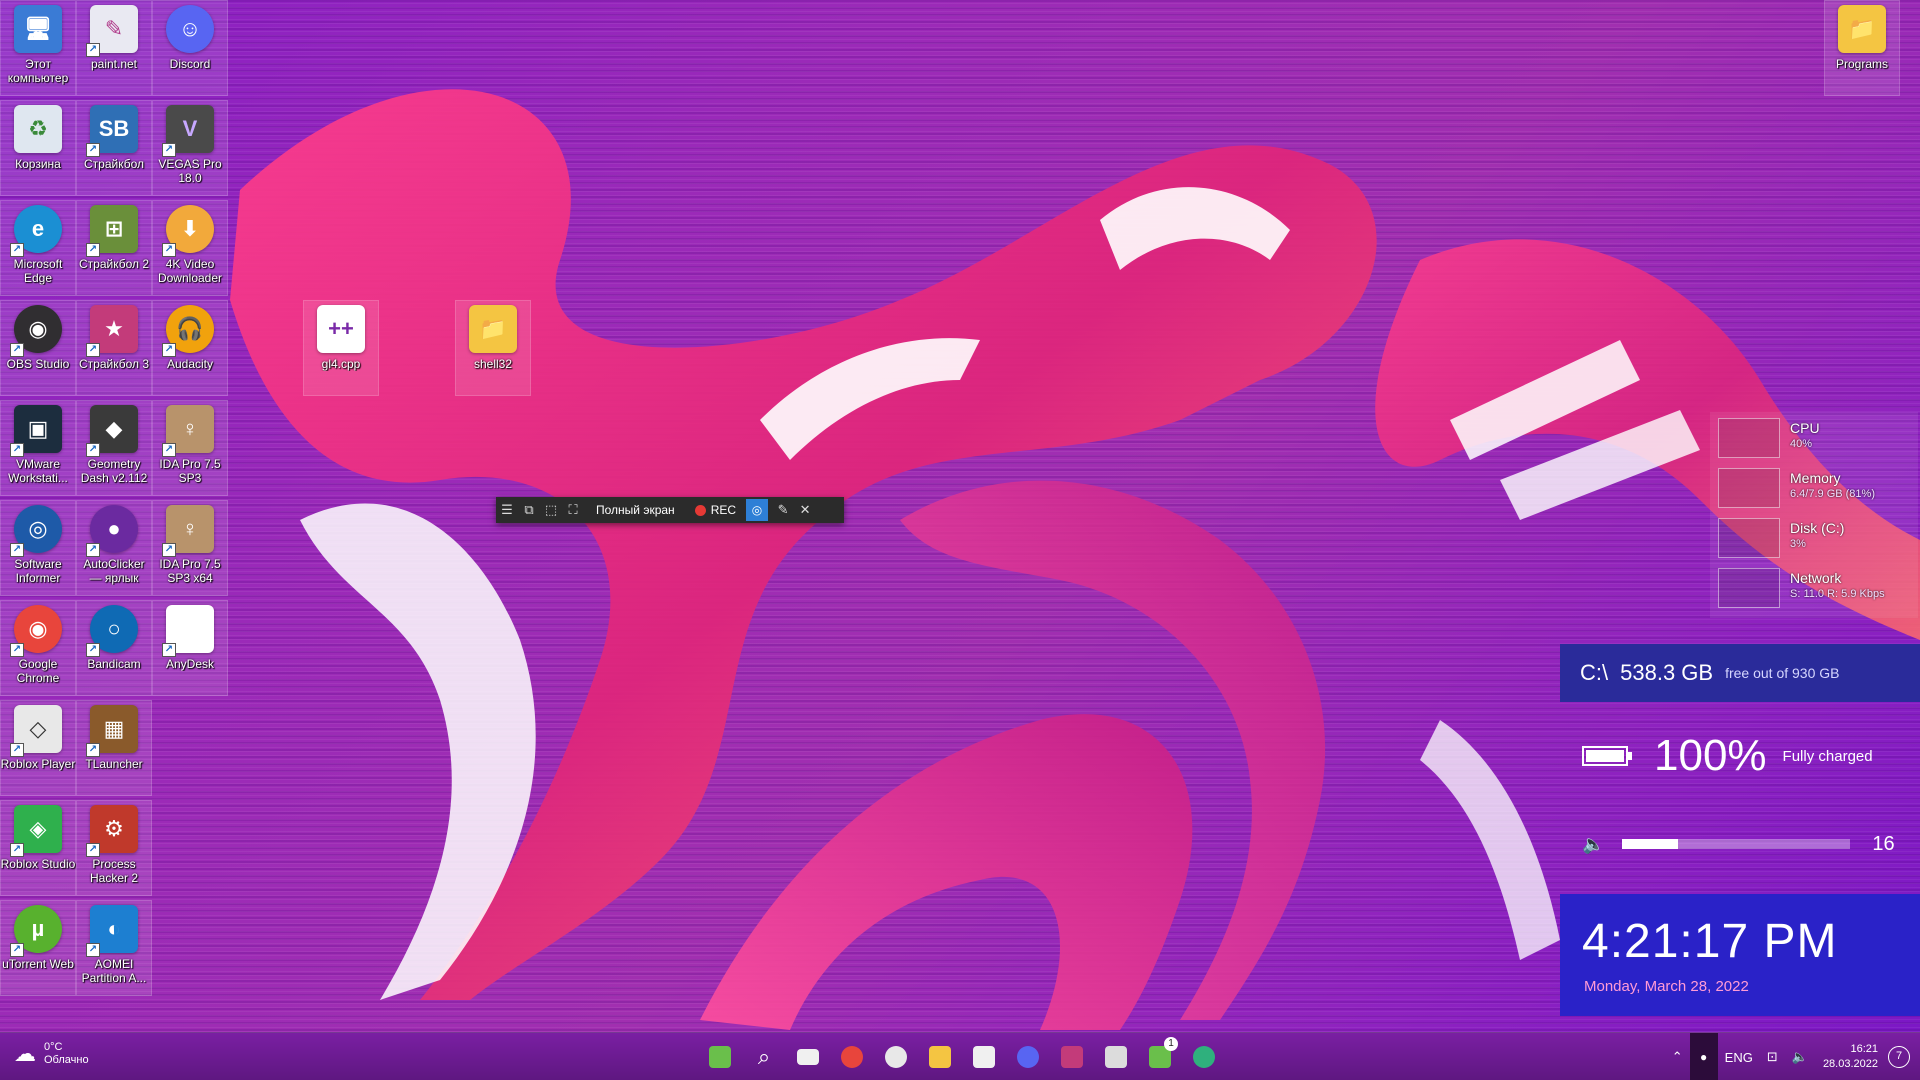  I want to click on weather-condition: Облачно, so click(66, 1060).